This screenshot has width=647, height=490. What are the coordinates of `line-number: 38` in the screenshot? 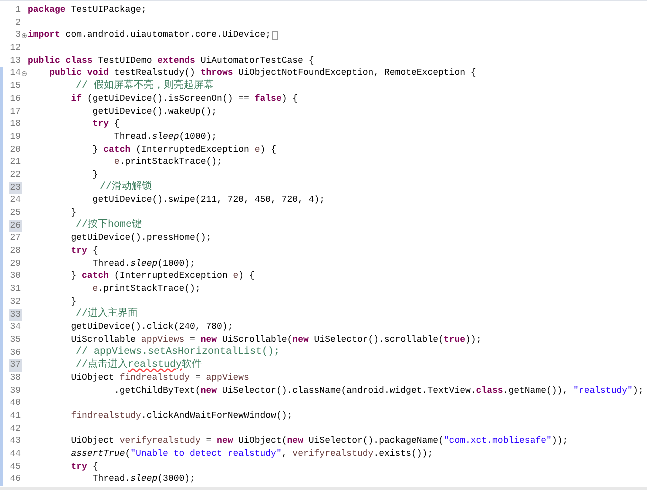 It's located at (15, 378).